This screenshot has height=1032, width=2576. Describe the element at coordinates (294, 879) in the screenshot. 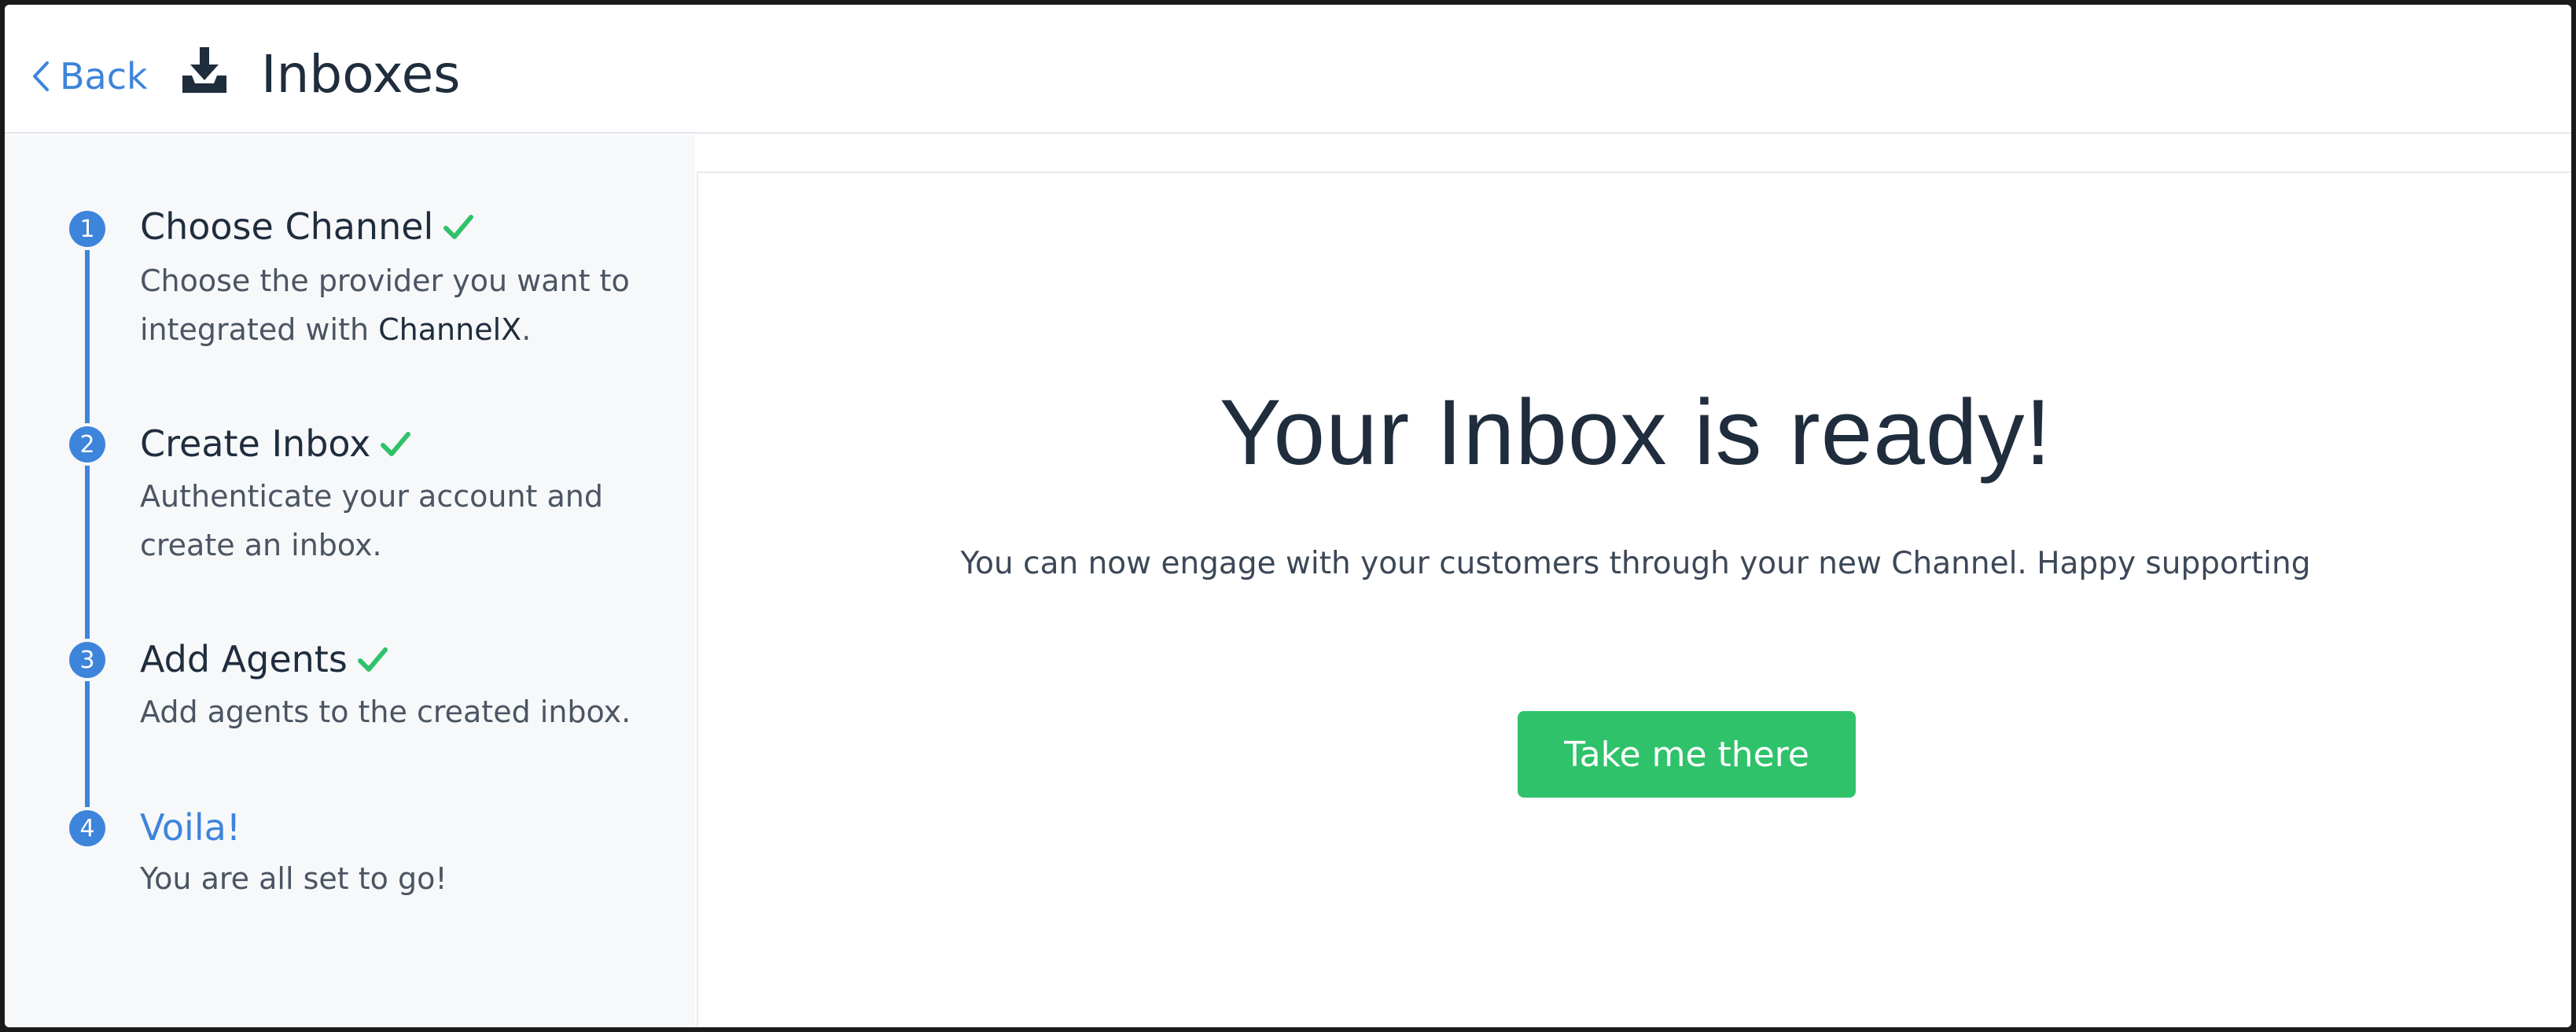

I see `step-description: You are all set to go!` at that location.